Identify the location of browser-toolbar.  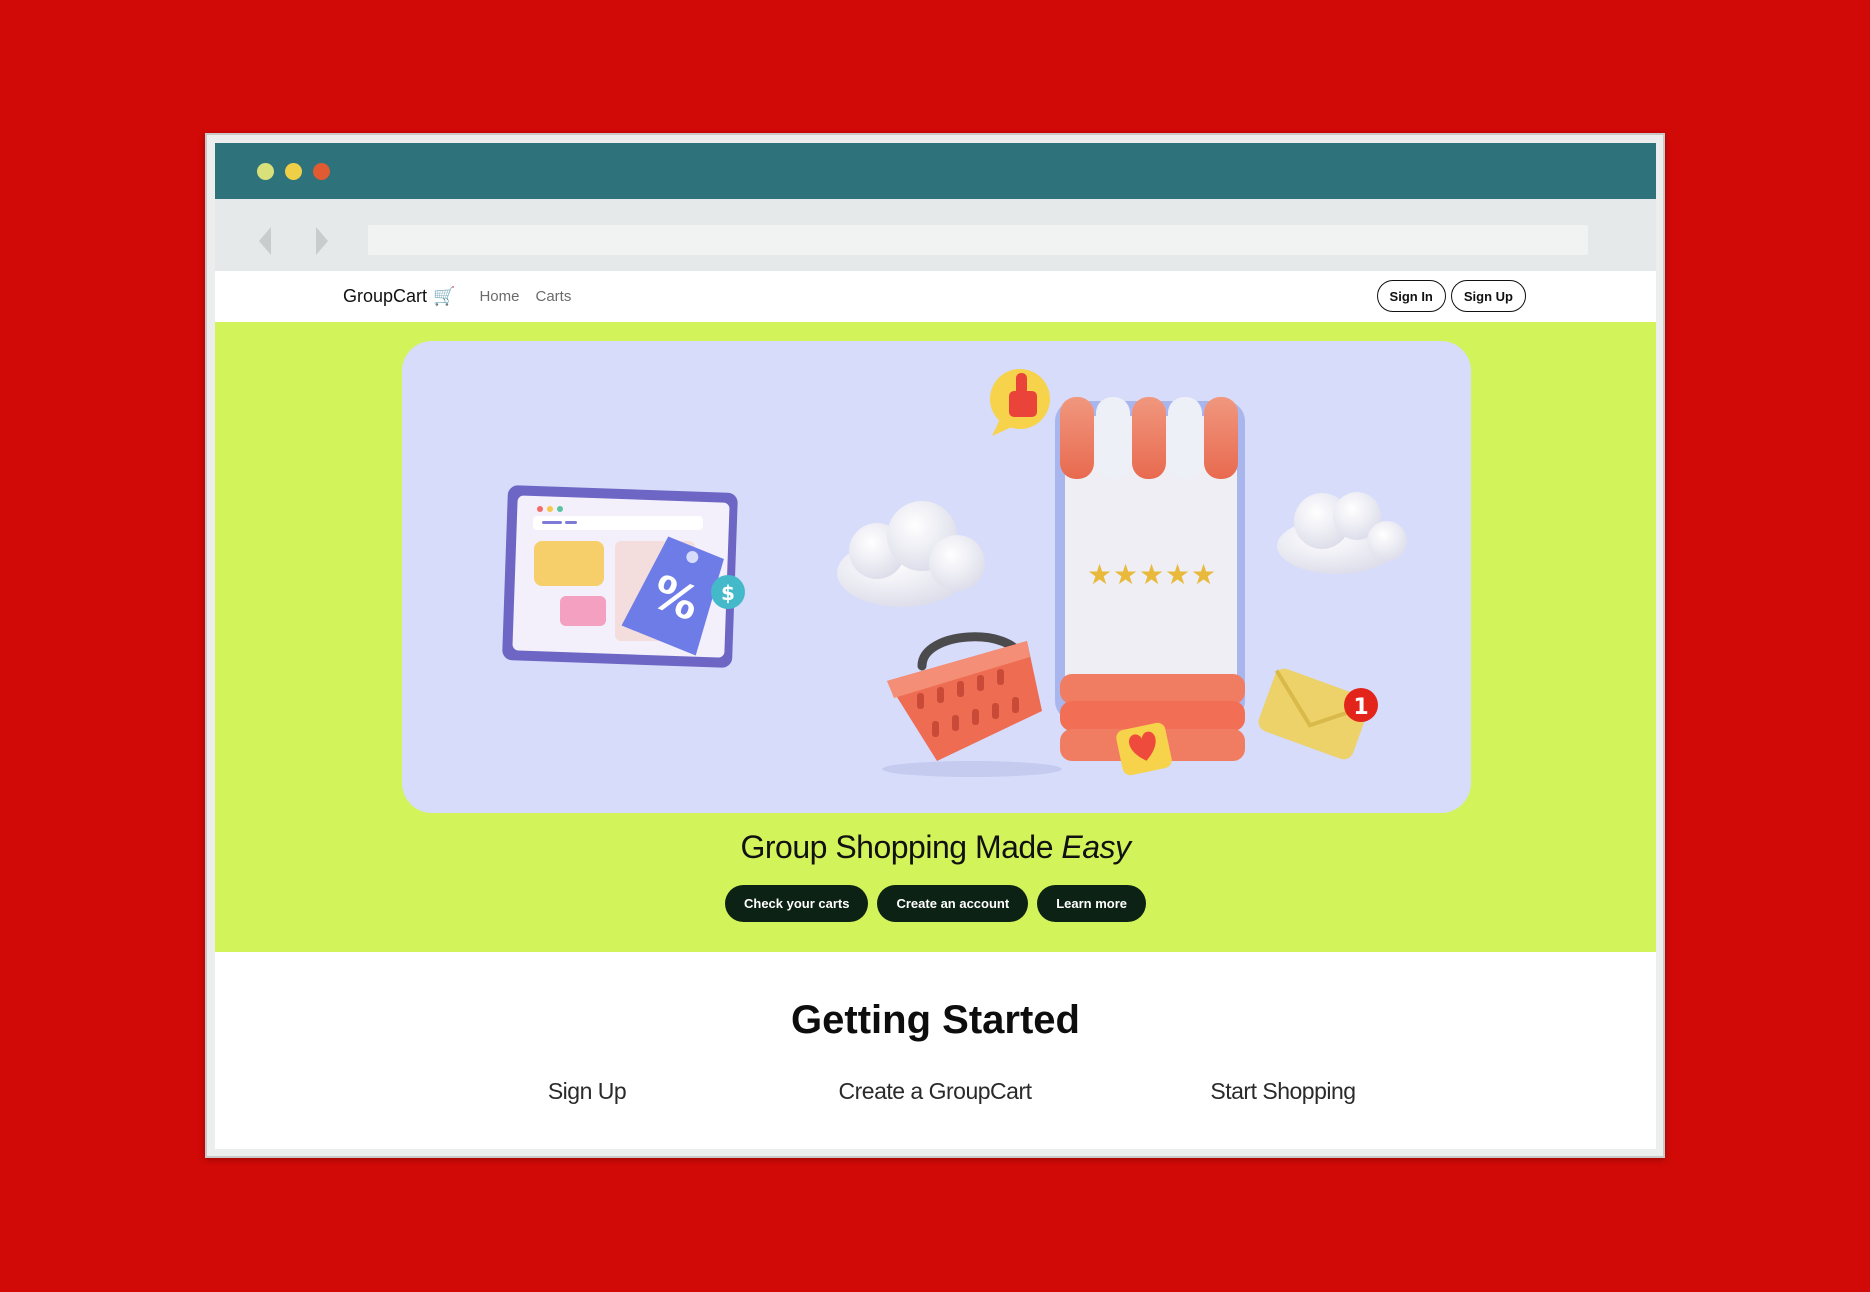
(935, 235).